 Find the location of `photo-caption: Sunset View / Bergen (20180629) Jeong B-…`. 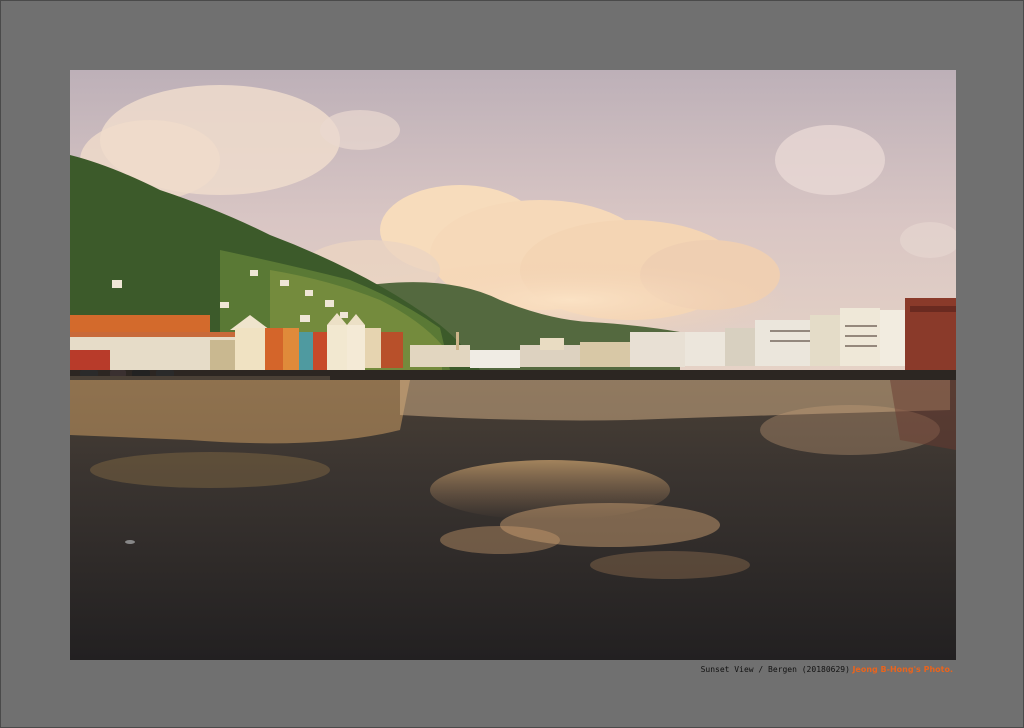

photo-caption: Sunset View / Bergen (20180629) Jeong B-… is located at coordinates (797, 670).